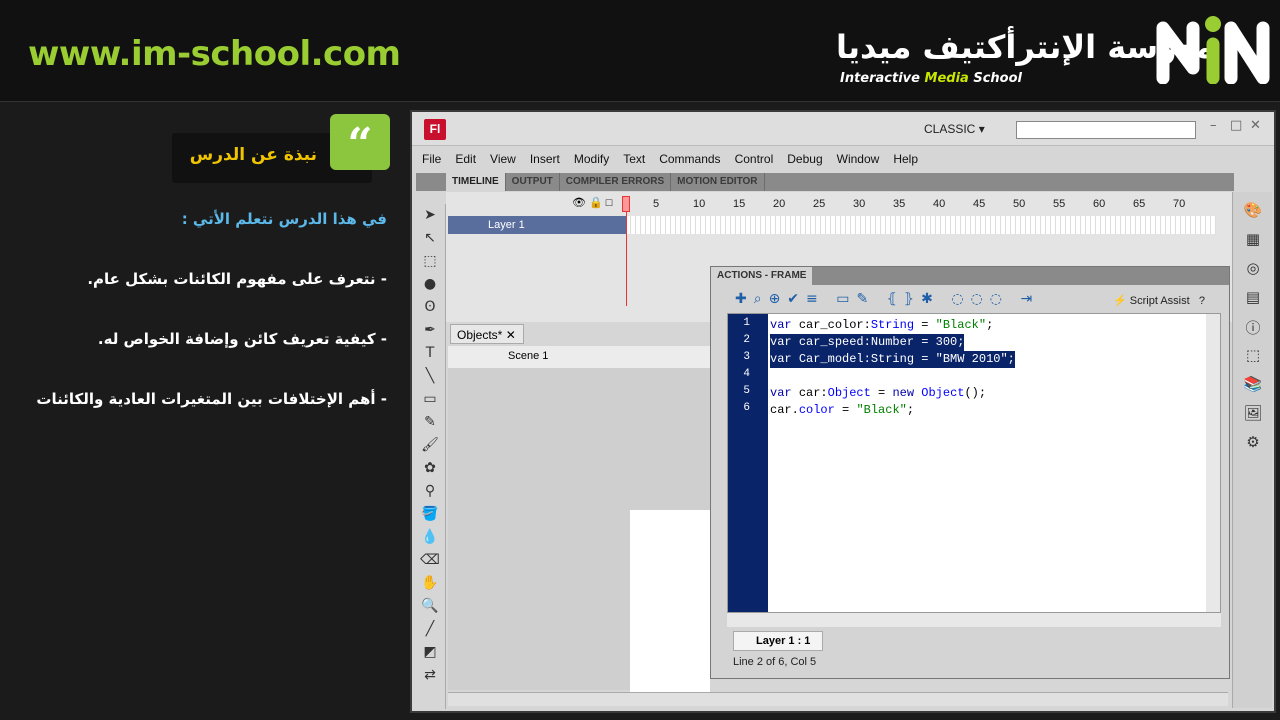  I want to click on frame-number: 5, so click(656, 204).